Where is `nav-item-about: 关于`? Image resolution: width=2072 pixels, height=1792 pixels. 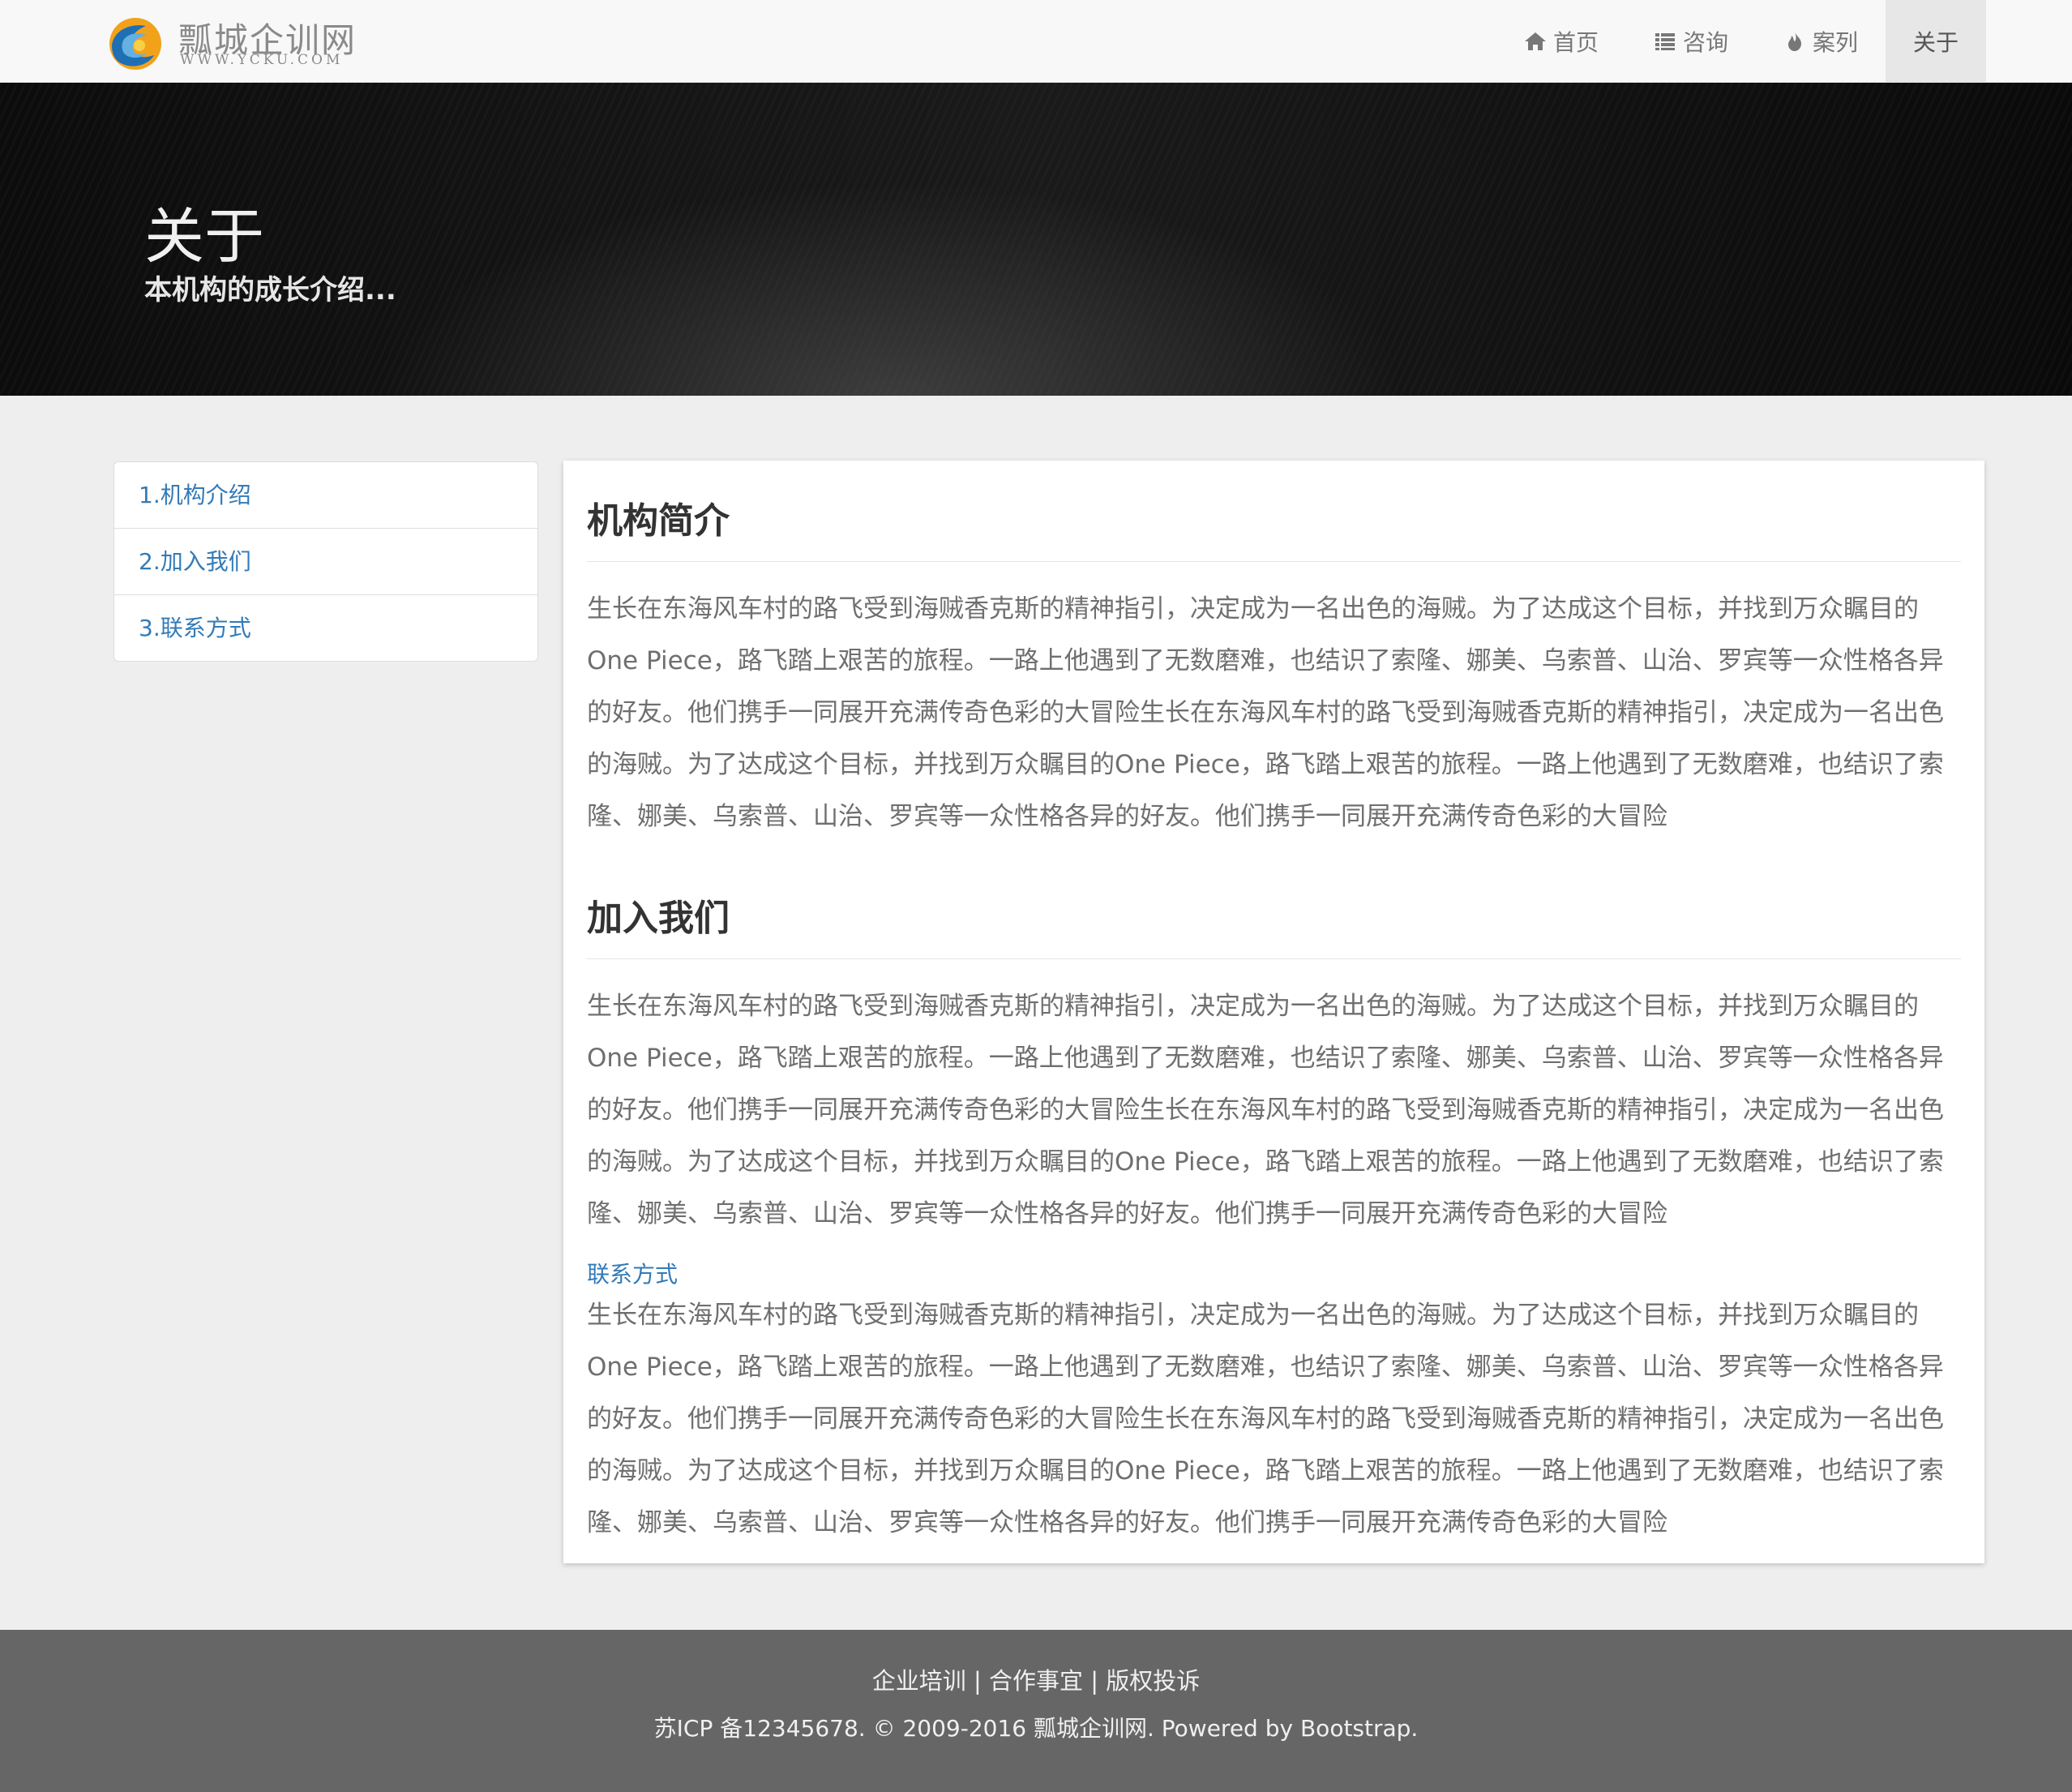 nav-item-about: 关于 is located at coordinates (1936, 41).